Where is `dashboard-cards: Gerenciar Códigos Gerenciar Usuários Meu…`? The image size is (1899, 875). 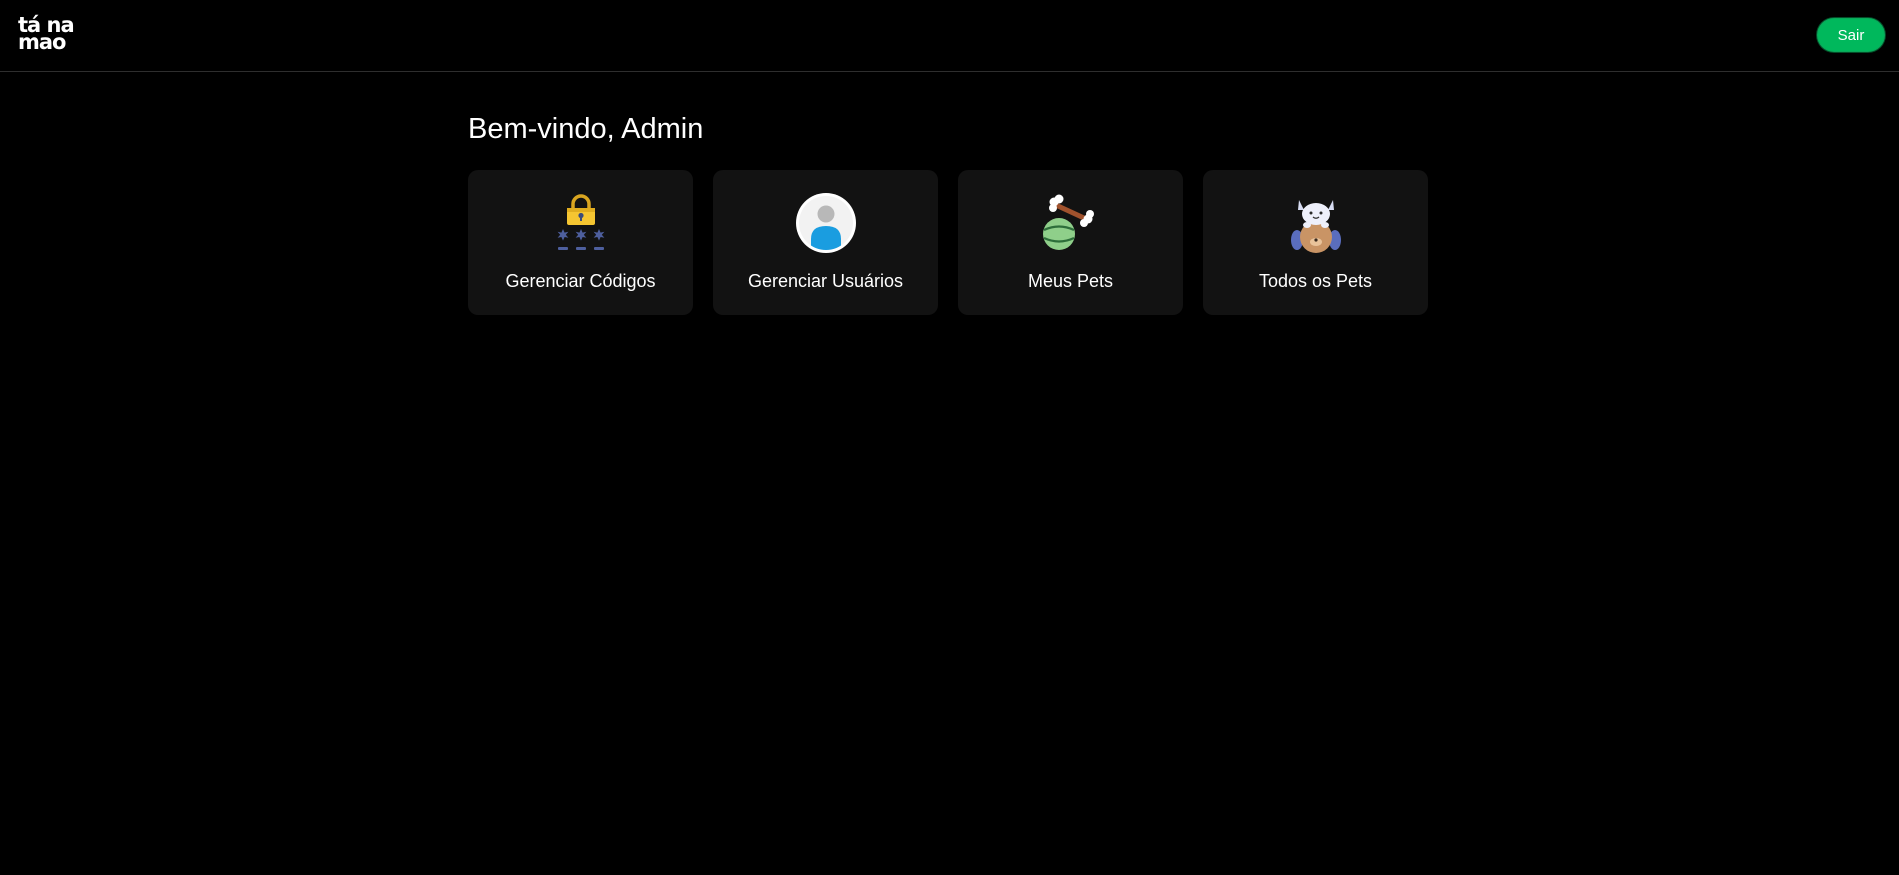 dashboard-cards: Gerenciar Códigos Gerenciar Usuários Meu… is located at coordinates (948, 242).